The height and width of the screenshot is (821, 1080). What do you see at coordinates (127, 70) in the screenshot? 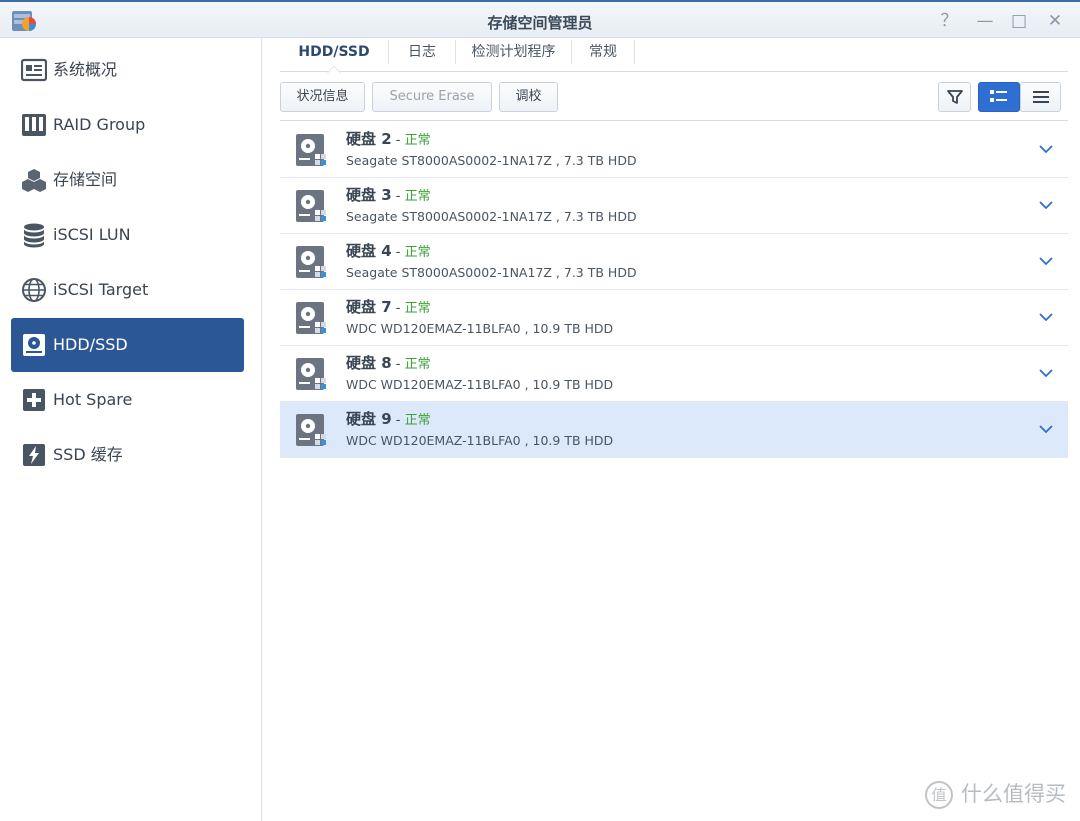
I see `sidebar-item-overview: 系统概况` at bounding box center [127, 70].